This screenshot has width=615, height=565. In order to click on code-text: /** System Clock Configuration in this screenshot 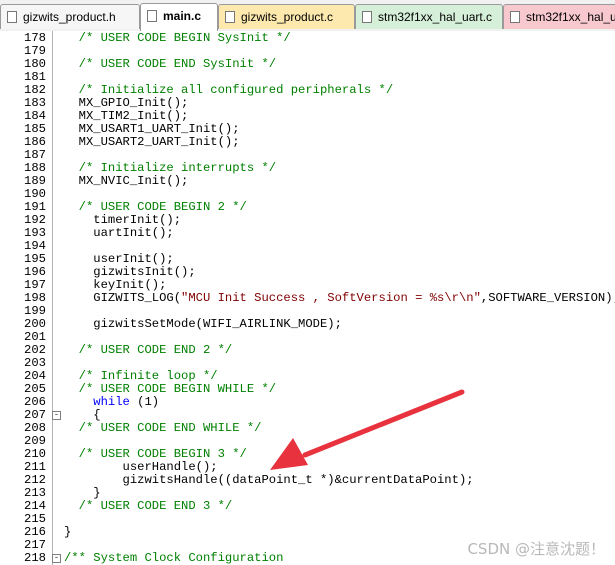, I will do `click(173, 558)`.